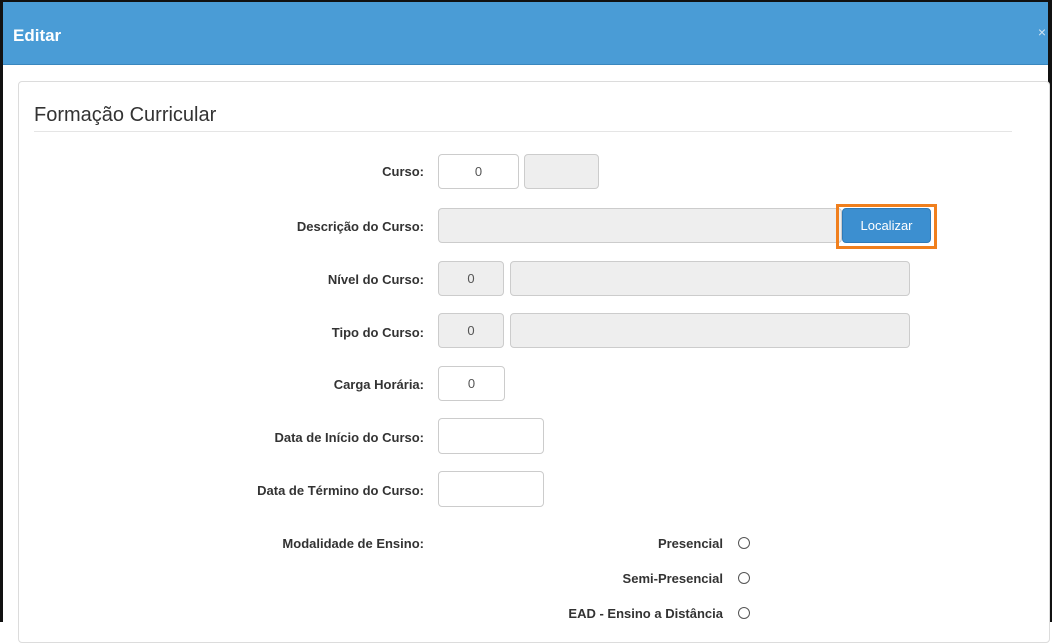 This screenshot has height=643, width=1052. I want to click on descricao-label: Descrição do Curso:, so click(360, 226).